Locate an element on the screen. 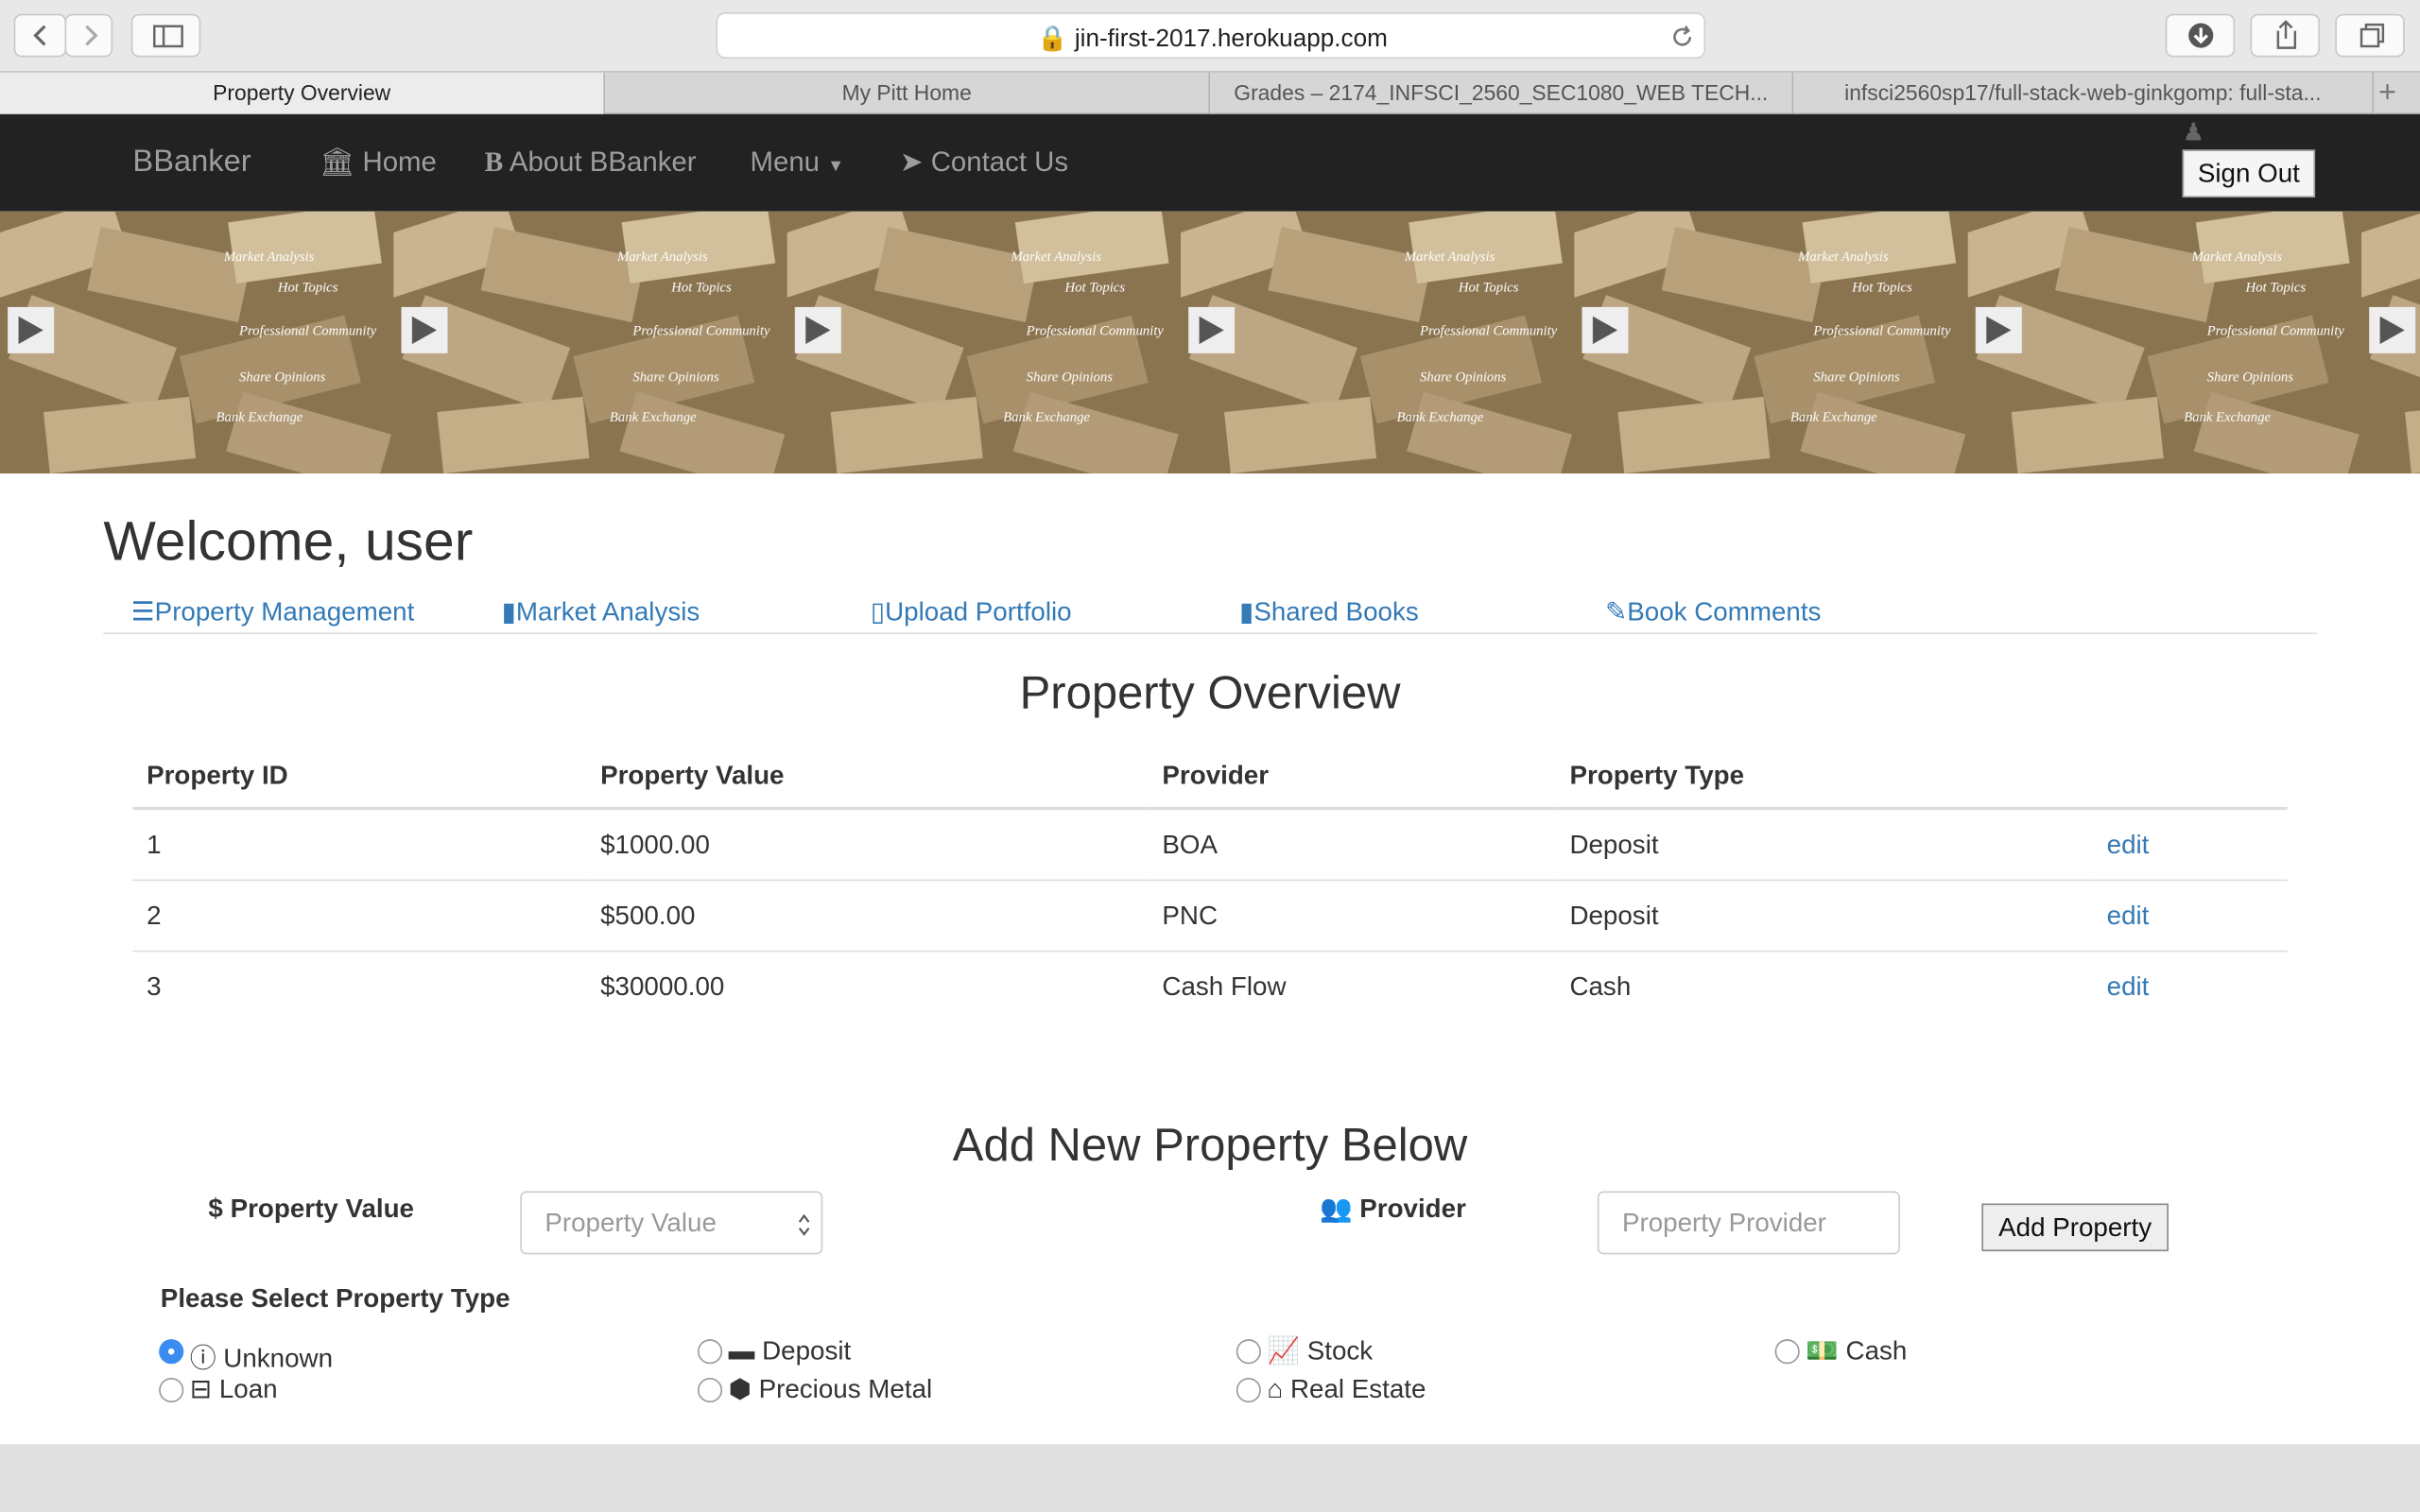  subnav-book-comments: ✎Book Comments is located at coordinates (1713, 612).